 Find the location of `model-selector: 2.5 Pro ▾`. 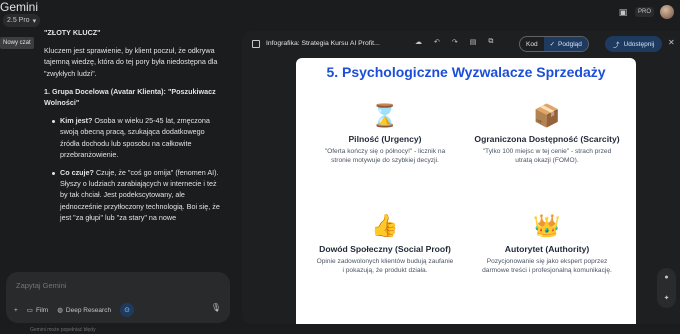

model-selector: 2.5 Pro ▾ is located at coordinates (22, 20).